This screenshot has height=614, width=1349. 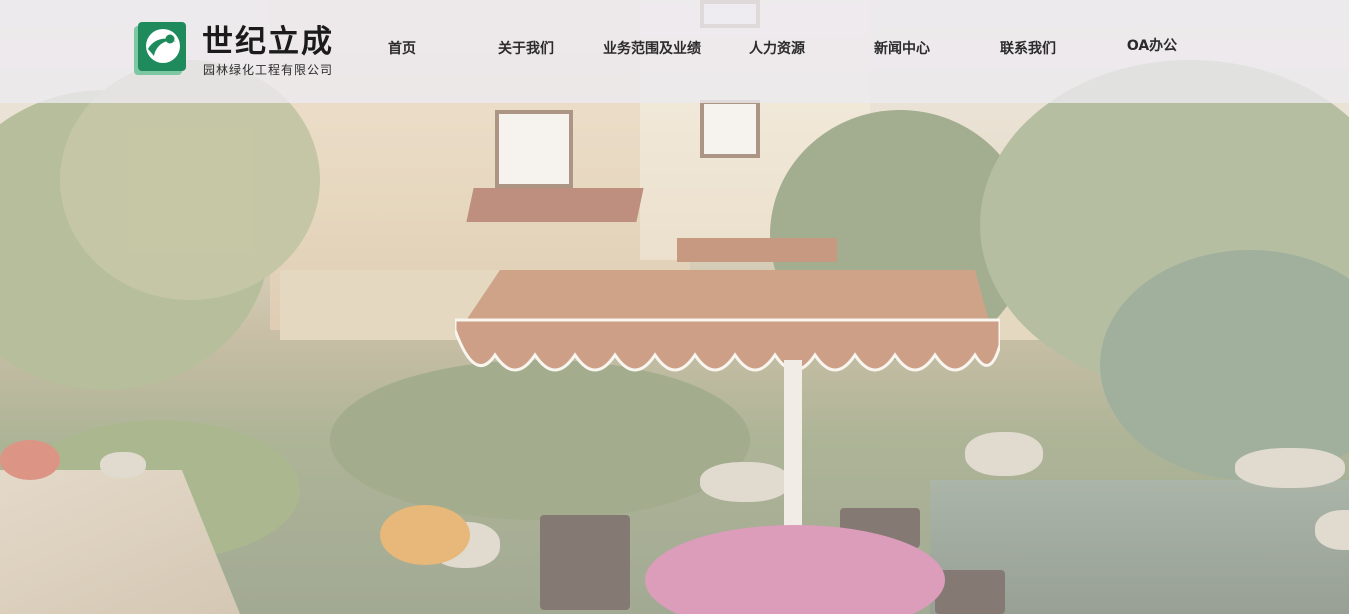 I want to click on nav-item-contact: 联系我们, so click(x=1028, y=48).